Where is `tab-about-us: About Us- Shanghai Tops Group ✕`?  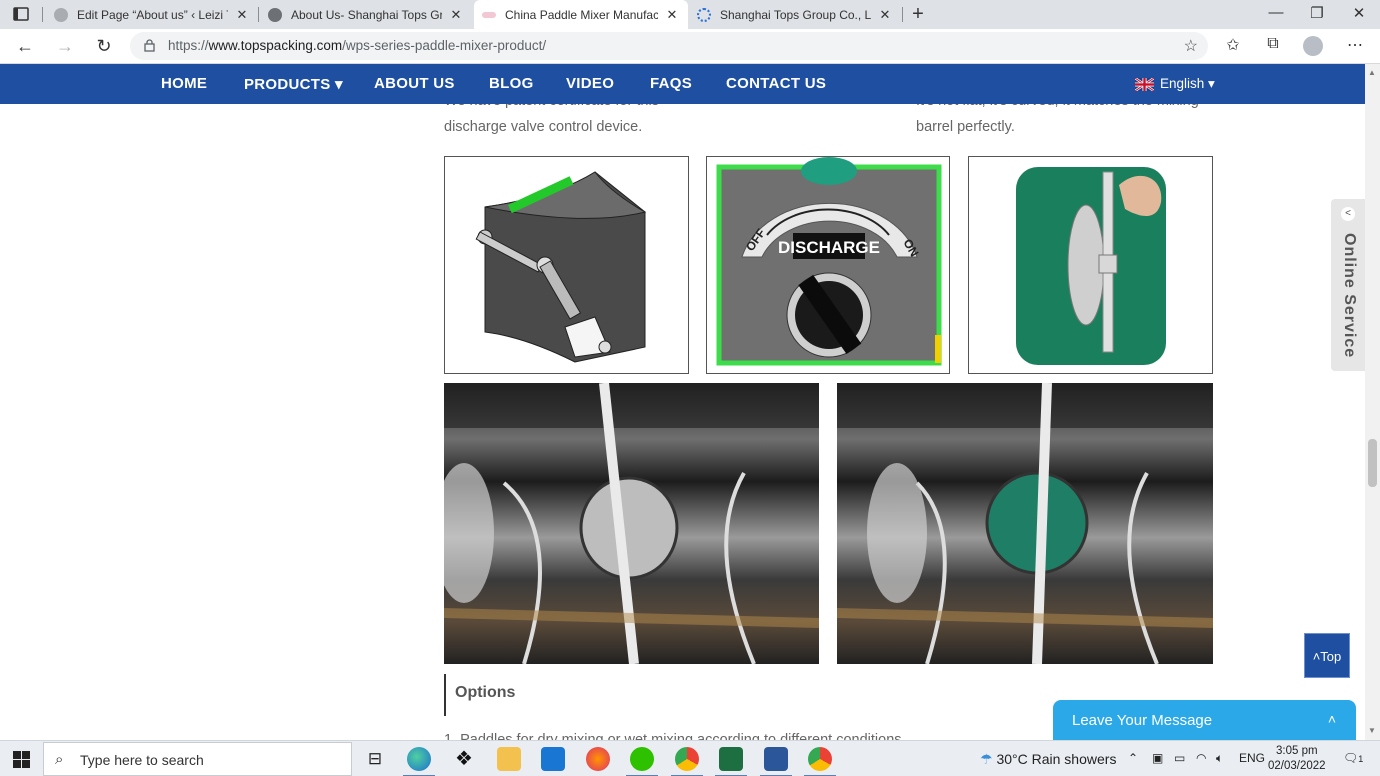 tab-about-us: About Us- Shanghai Tops Group ✕ is located at coordinates (366, 14).